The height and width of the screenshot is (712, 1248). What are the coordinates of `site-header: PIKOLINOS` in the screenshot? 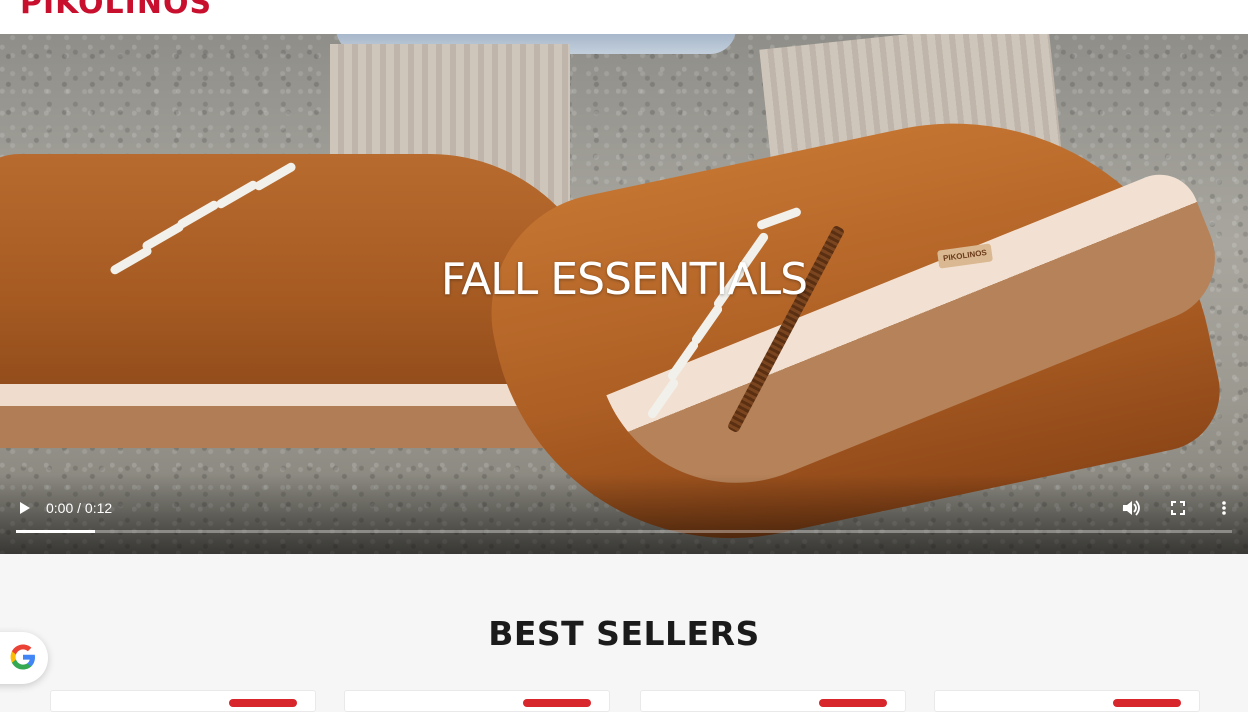 It's located at (624, 17).